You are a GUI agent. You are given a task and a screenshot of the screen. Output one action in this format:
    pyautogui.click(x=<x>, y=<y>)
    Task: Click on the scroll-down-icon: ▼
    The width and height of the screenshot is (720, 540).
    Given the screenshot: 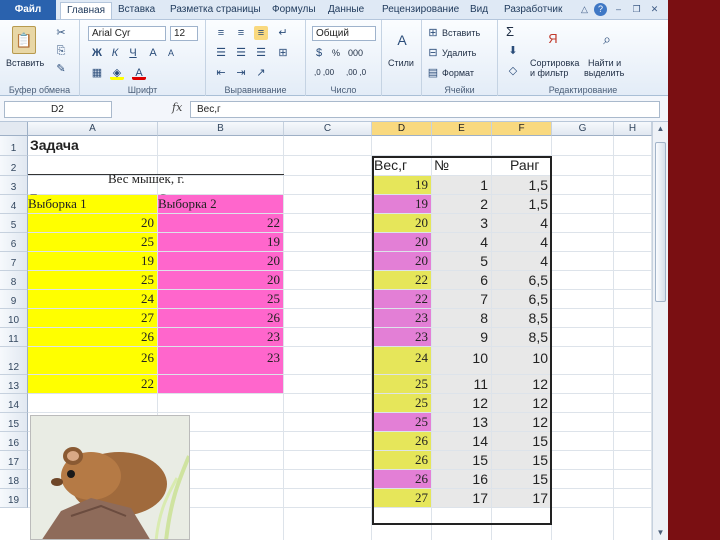 What is the action you would take?
    pyautogui.click(x=660, y=533)
    